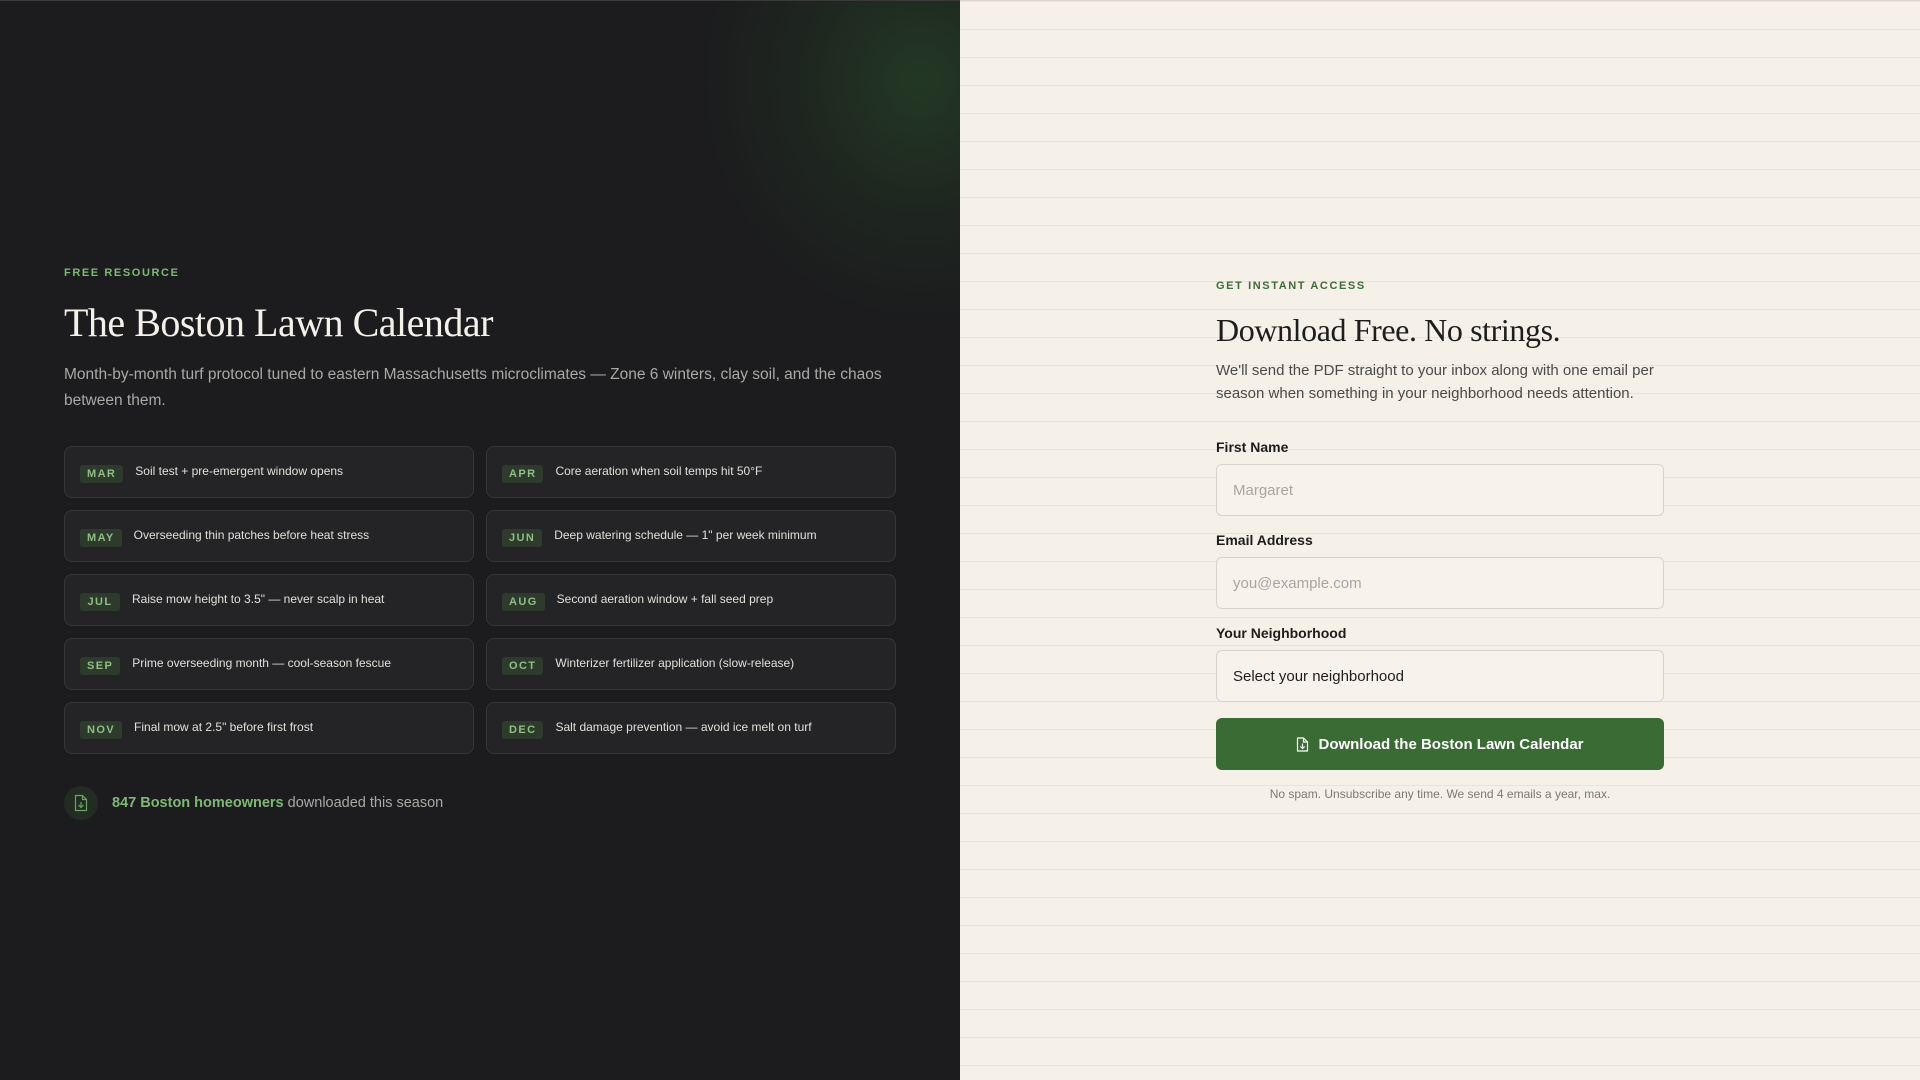 Image resolution: width=1920 pixels, height=1080 pixels. I want to click on social-proof-count: 847 Boston homeowners, so click(198, 803).